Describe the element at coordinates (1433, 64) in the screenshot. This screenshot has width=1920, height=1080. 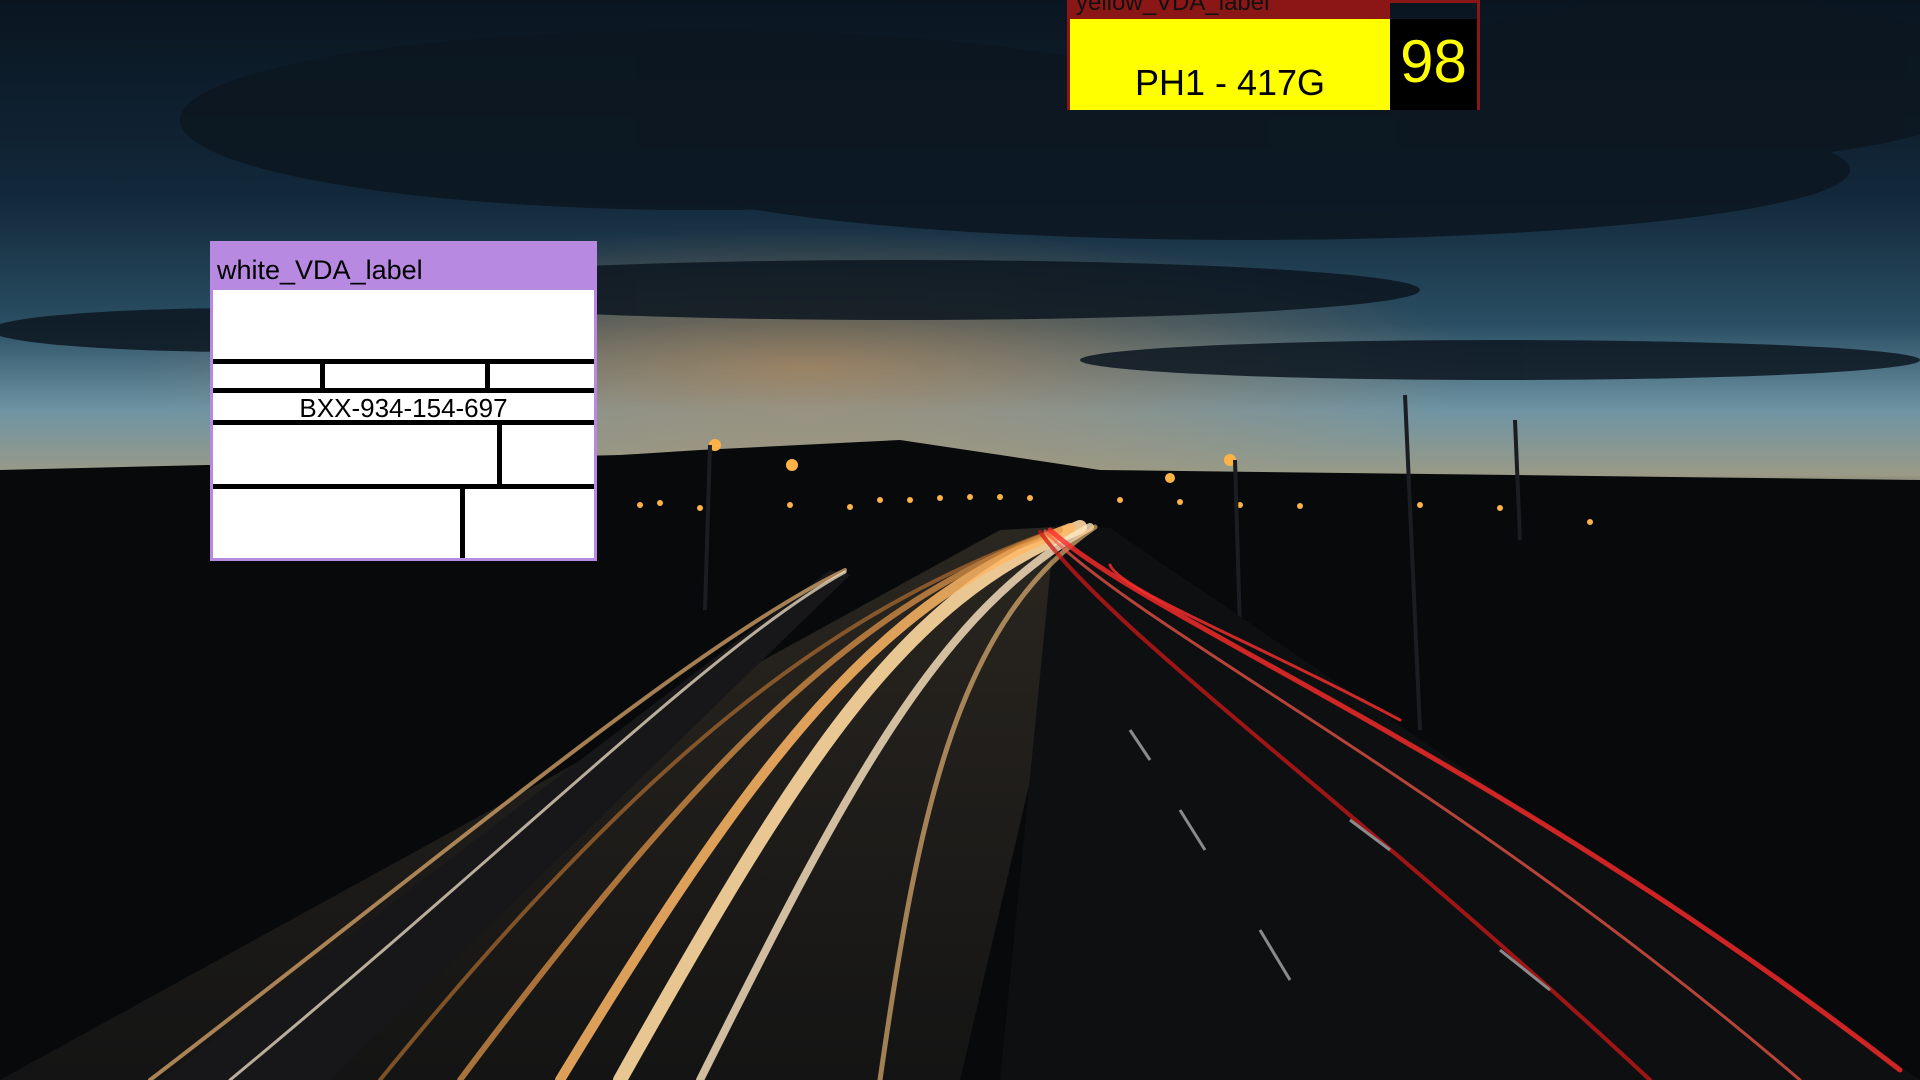
I see `yellow-score-badge: 98` at that location.